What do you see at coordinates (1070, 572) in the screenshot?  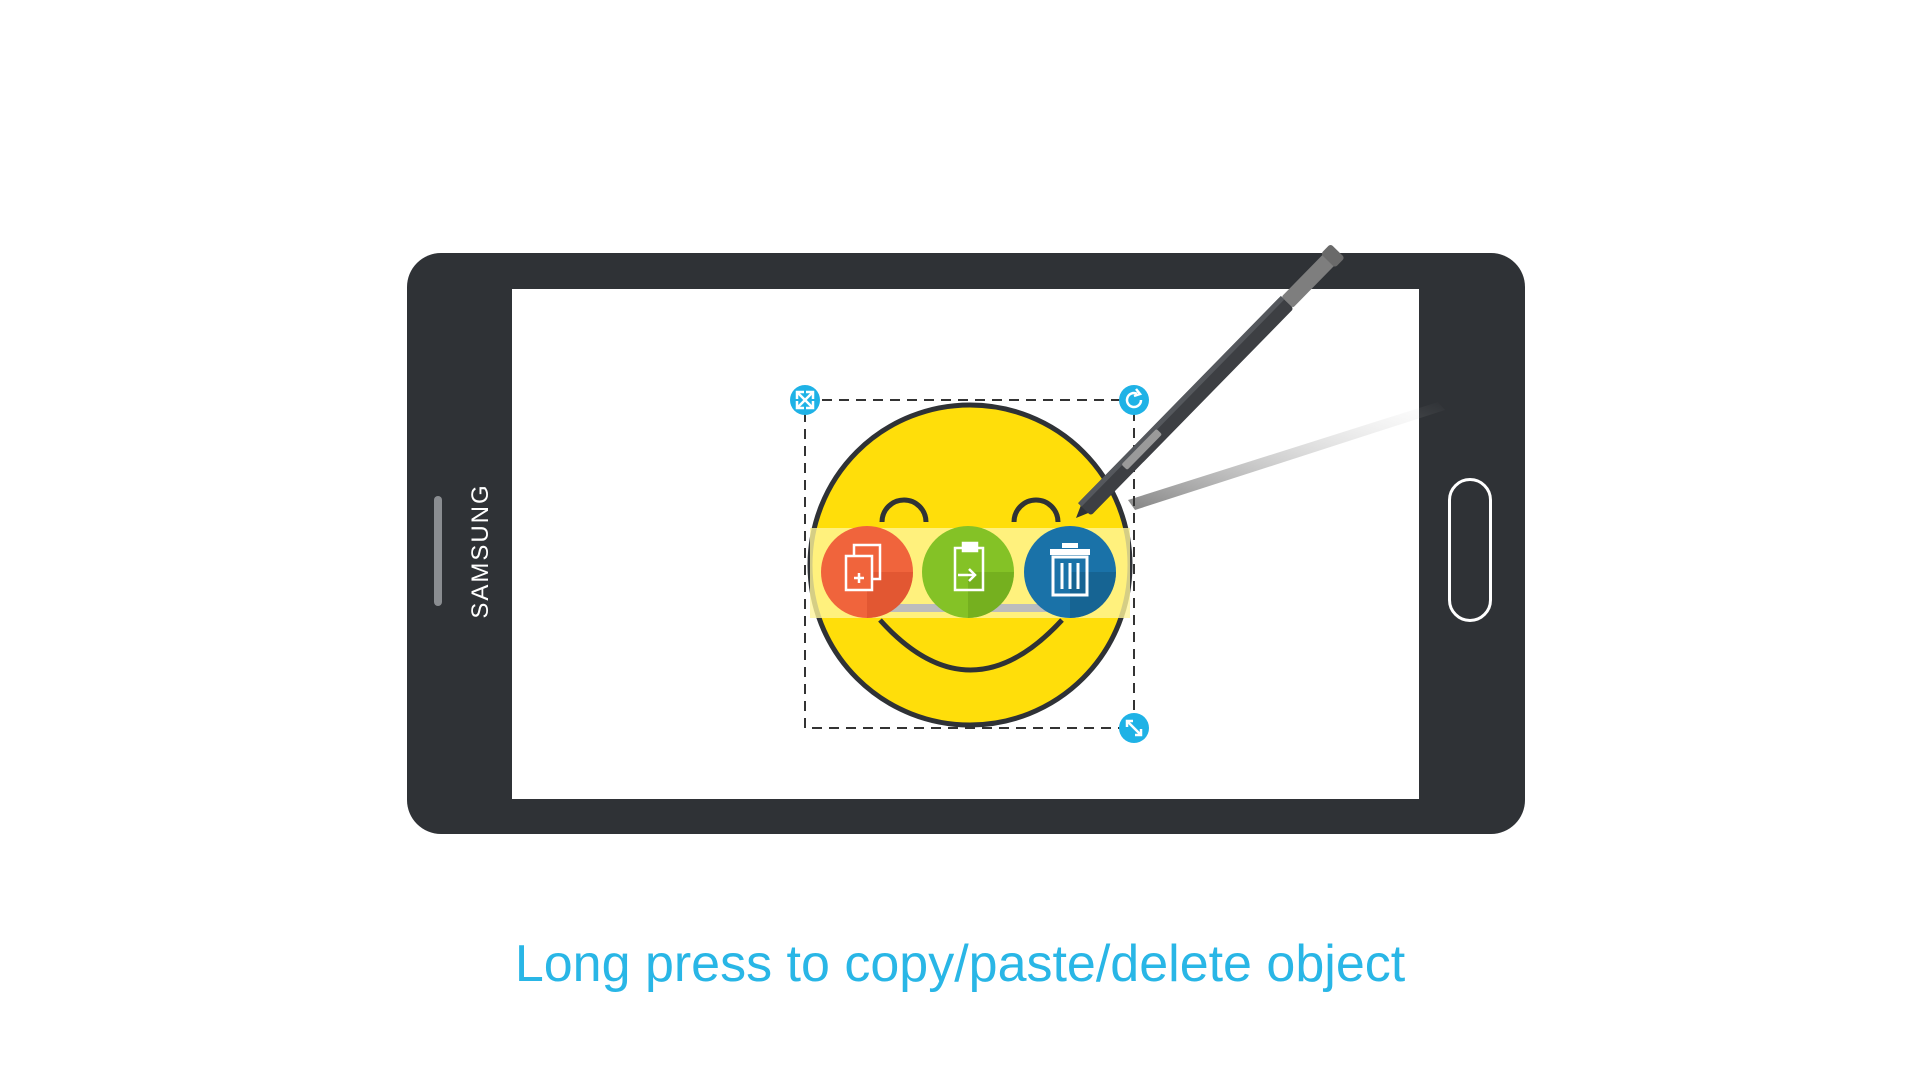 I see `delete-button` at bounding box center [1070, 572].